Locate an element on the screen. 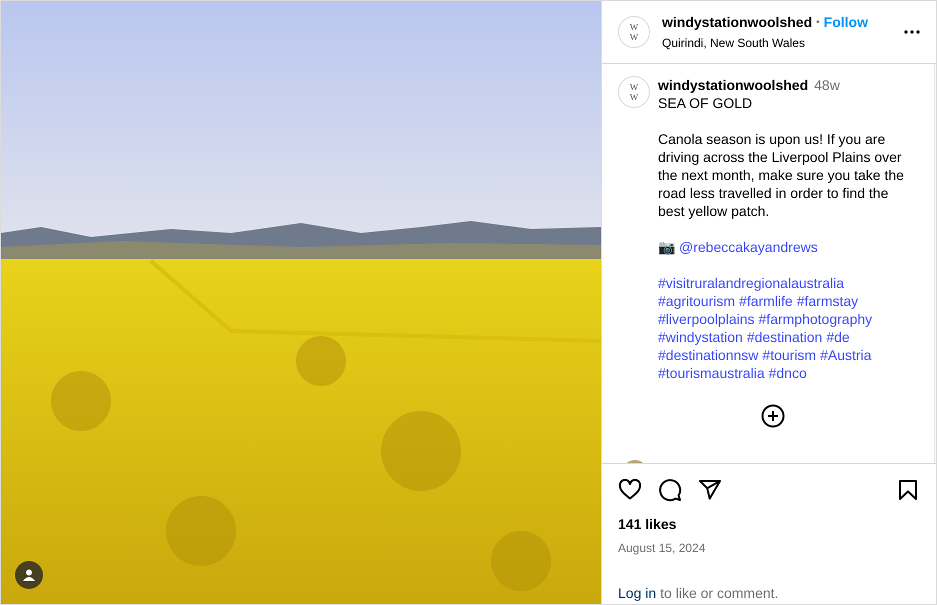 The height and width of the screenshot is (605, 937). location-link: Quirindi, New South Wales is located at coordinates (783, 43).